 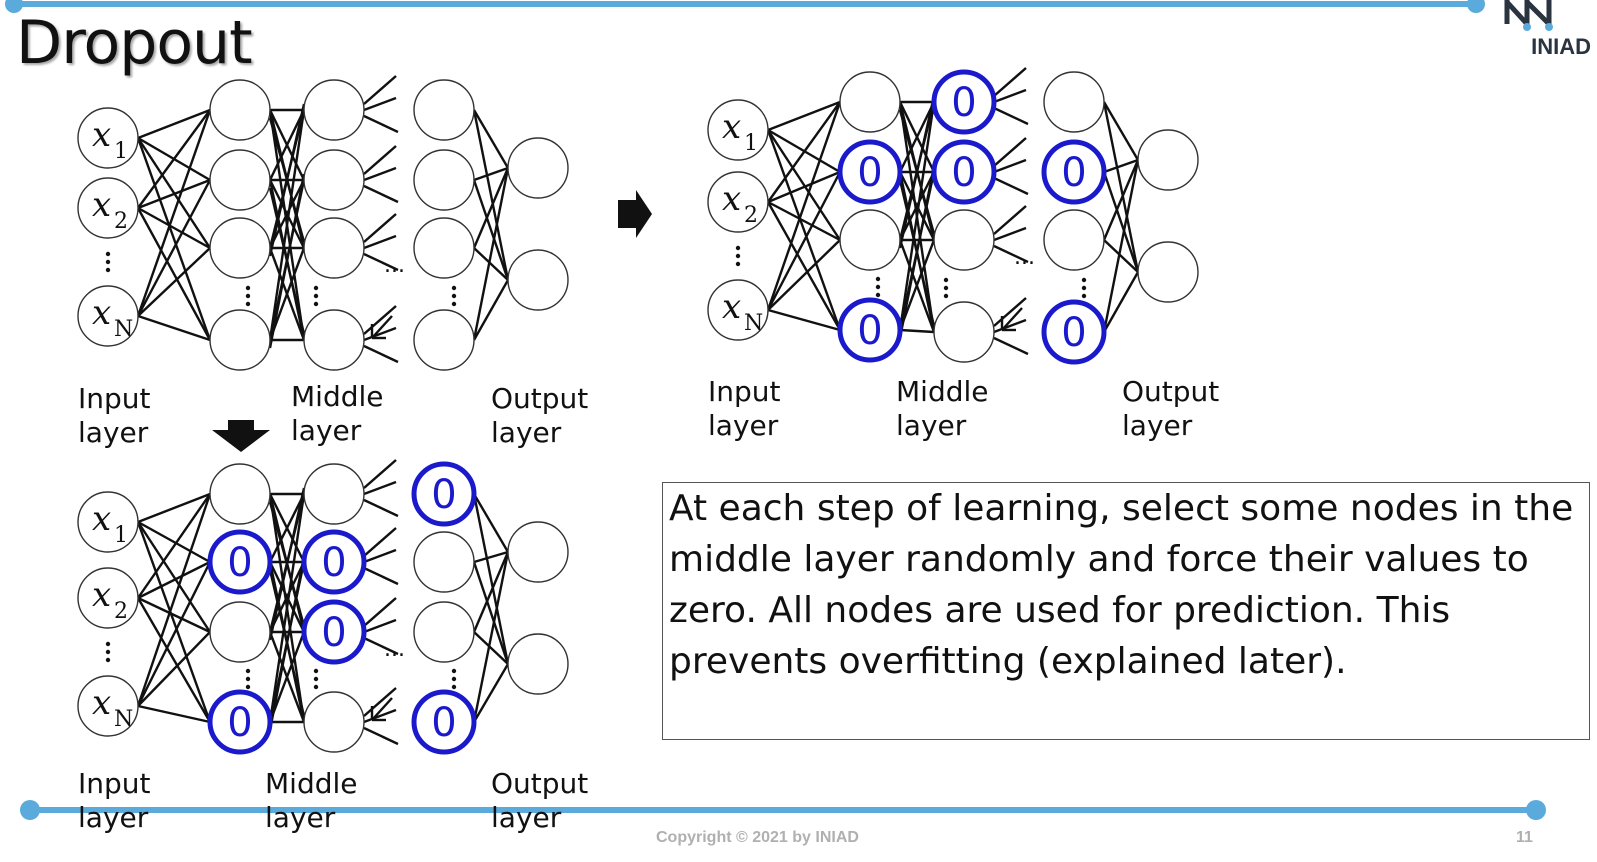 What do you see at coordinates (953, 216) in the screenshot?
I see `network-dropout-step-a: ...0000 00x 1x 2x N` at bounding box center [953, 216].